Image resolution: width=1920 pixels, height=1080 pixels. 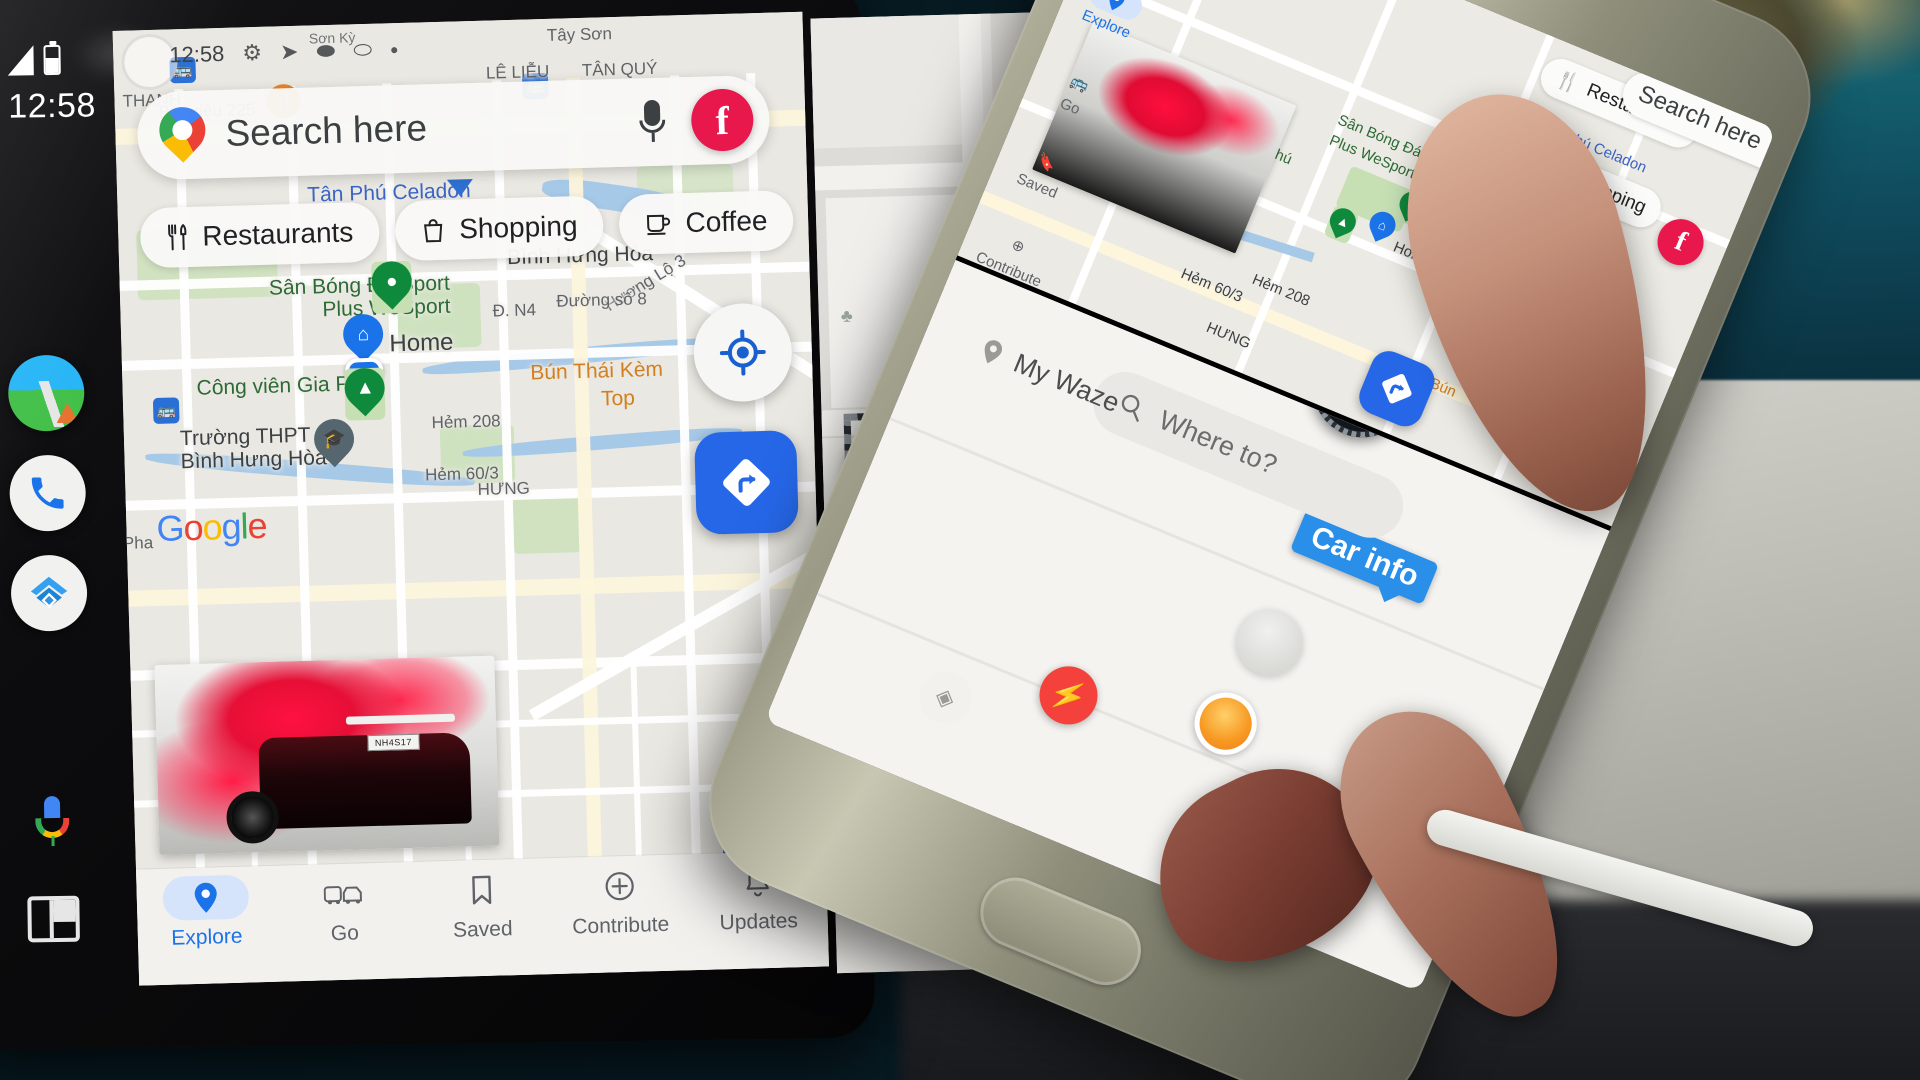 I want to click on tree-marker: ♣, so click(x=846, y=315).